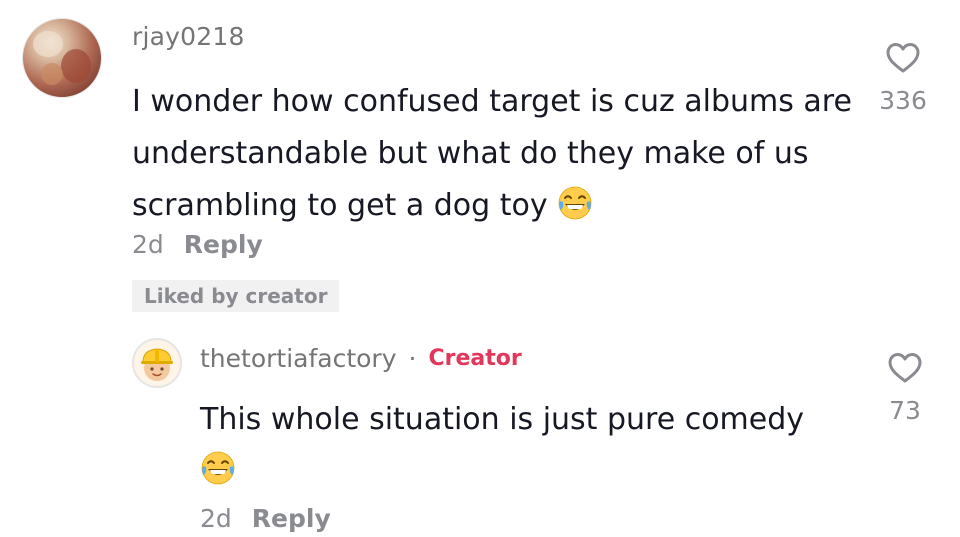  I want to click on reply-timestamp: 2d, so click(216, 518).